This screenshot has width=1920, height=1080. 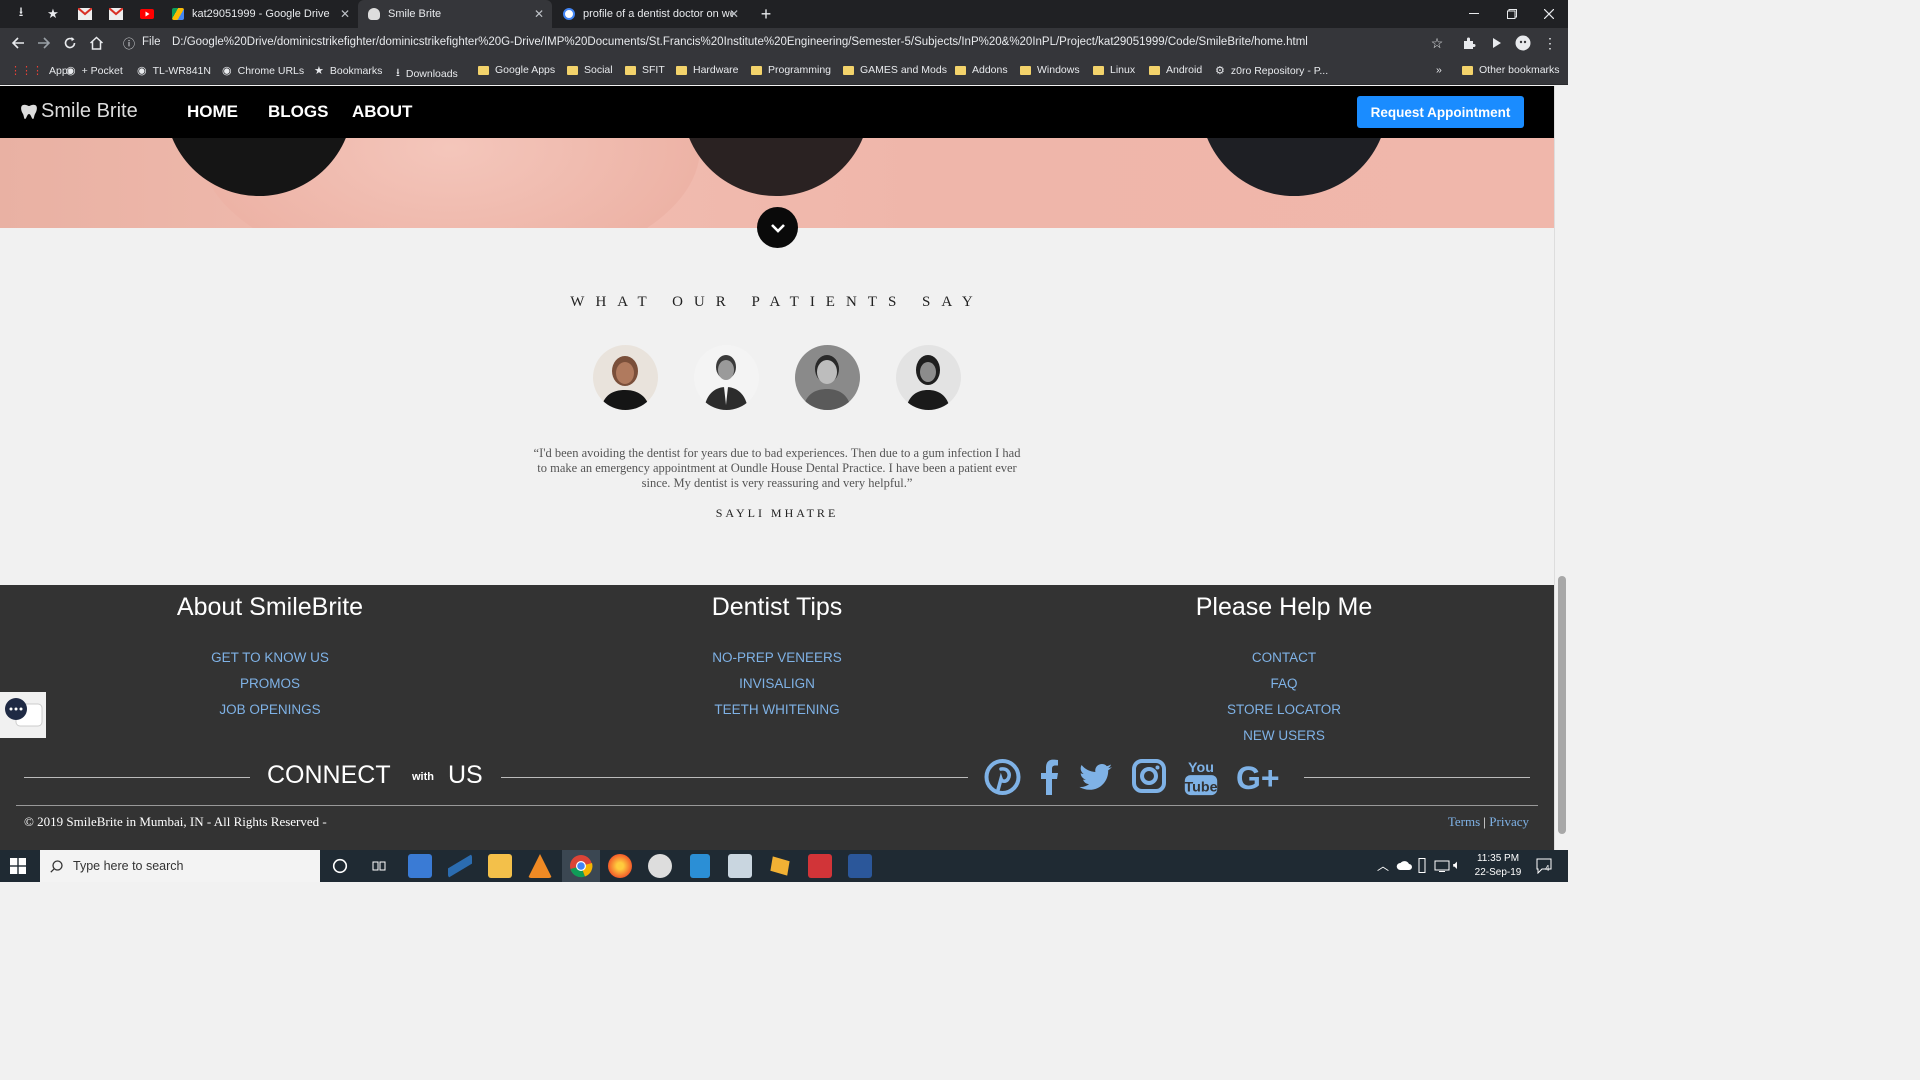 I want to click on bookmark-apps: ⋮⋮⋮ Apps, so click(x=41, y=71).